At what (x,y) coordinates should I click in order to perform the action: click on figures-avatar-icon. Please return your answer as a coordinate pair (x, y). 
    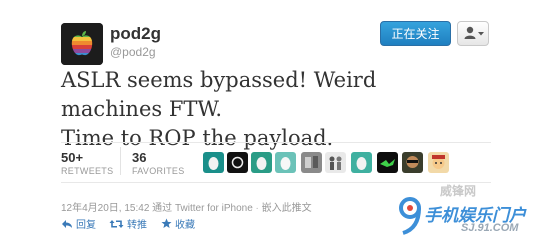
    Looking at the image, I should click on (335, 162).